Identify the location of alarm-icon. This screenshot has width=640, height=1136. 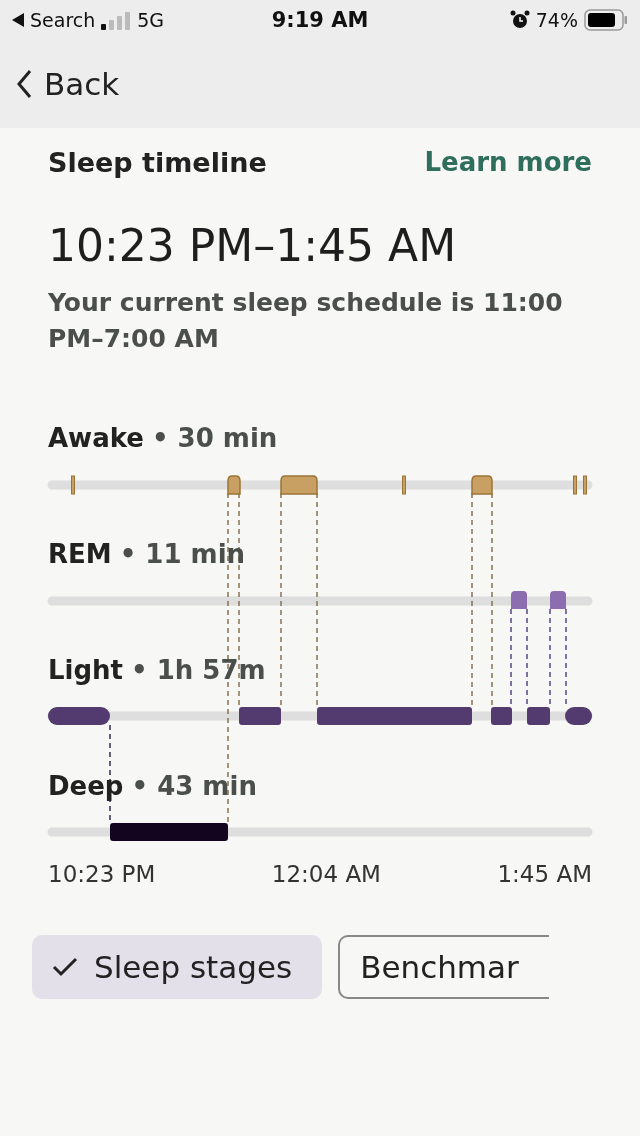
(519, 20).